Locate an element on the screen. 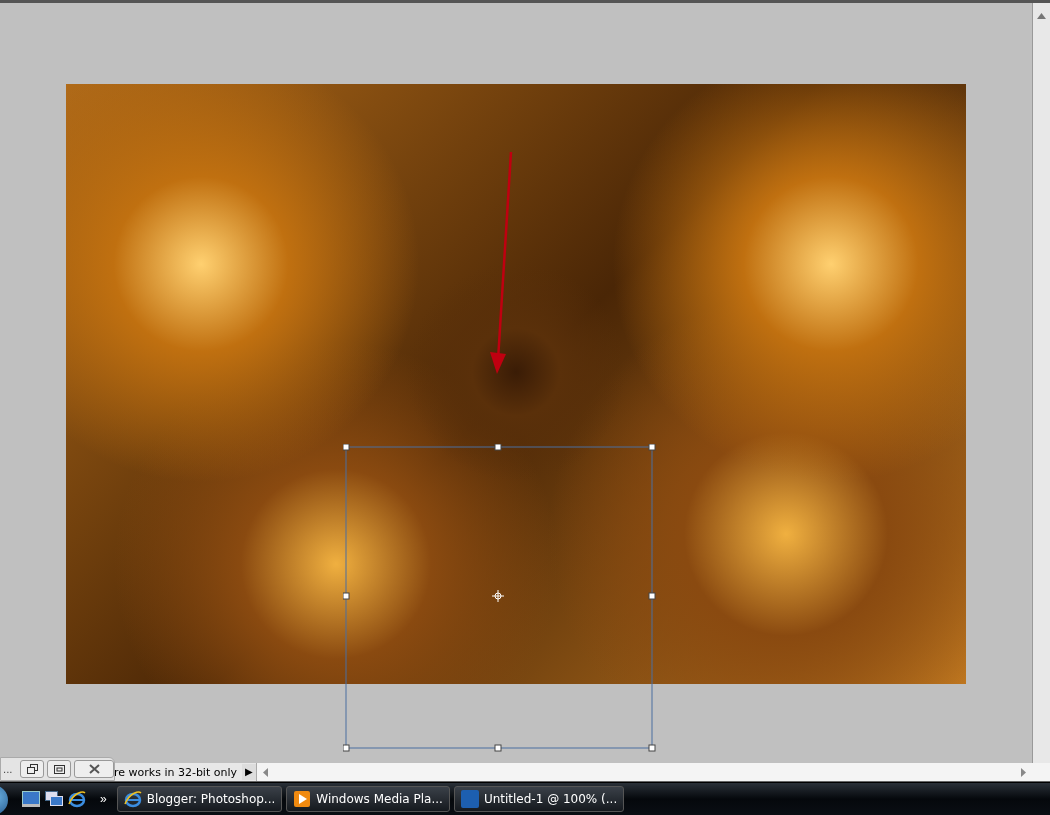 Image resolution: width=1050 pixels, height=815 pixels. status-menu-button: ▶ is located at coordinates (249, 772).